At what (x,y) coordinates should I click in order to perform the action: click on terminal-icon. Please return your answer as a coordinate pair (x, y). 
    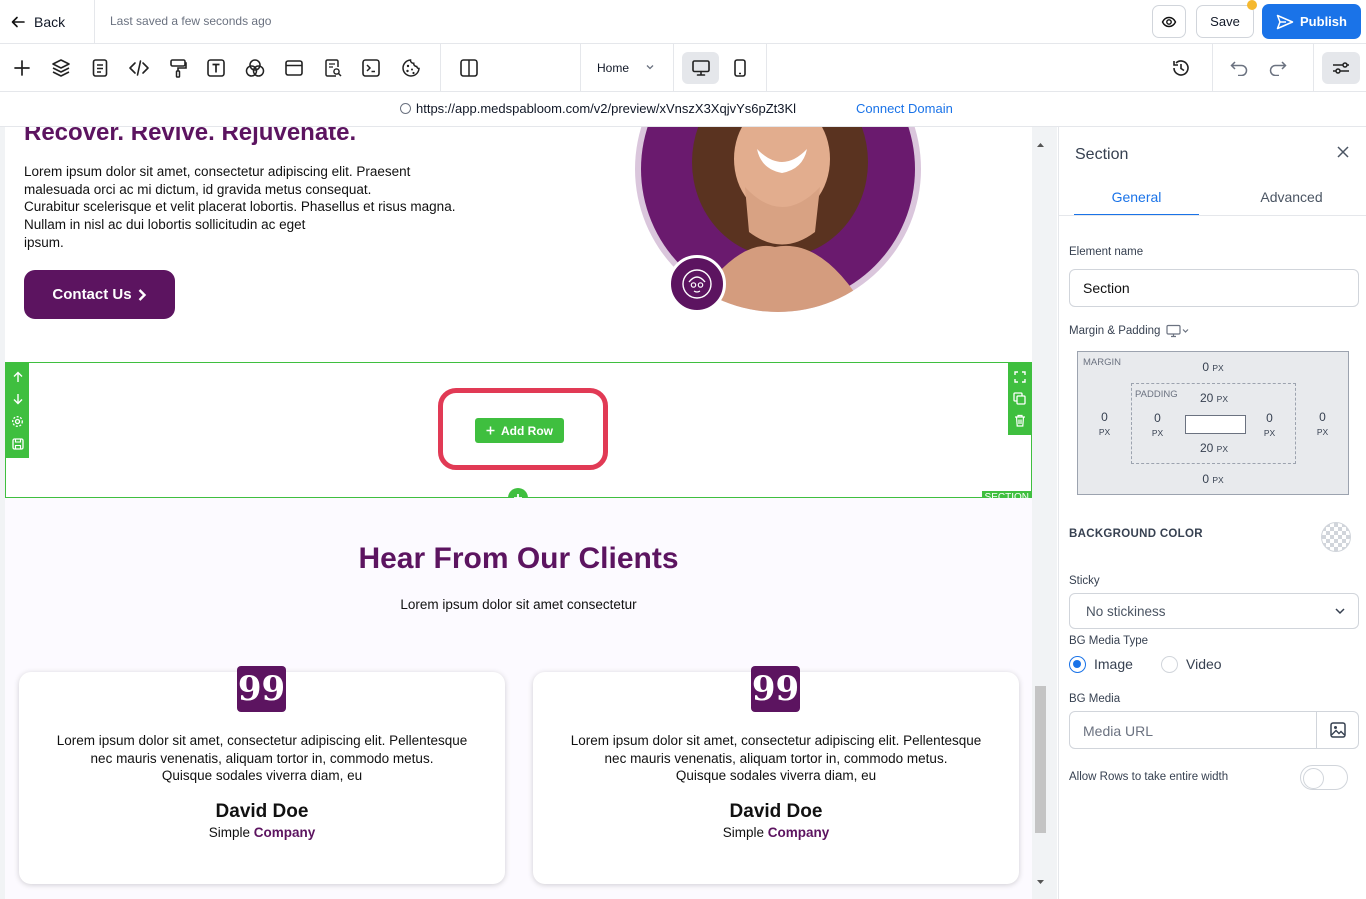
    Looking at the image, I should click on (371, 68).